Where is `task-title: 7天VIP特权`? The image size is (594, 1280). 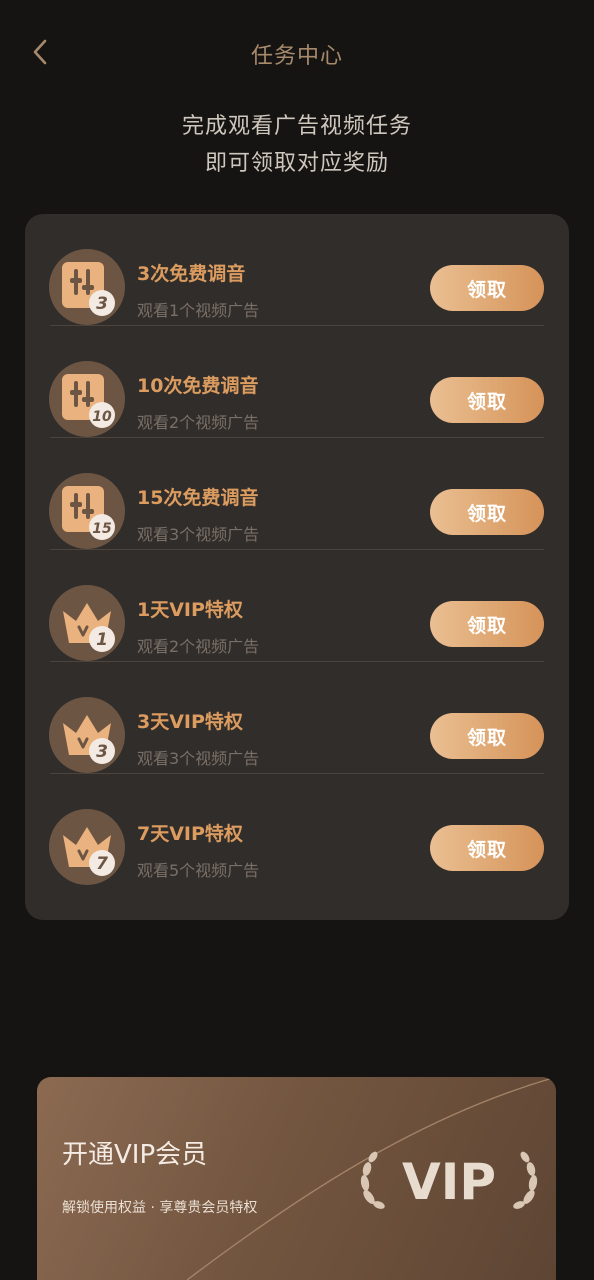
task-title: 7天VIP特权 is located at coordinates (190, 834).